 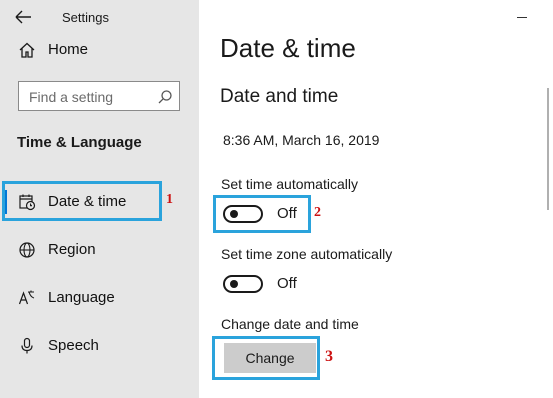 I want to click on nav-home-label: Home, so click(x=68, y=49).